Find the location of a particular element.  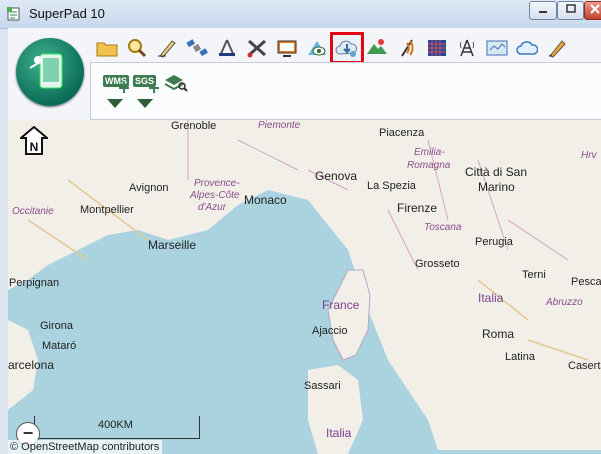

app-logo is located at coordinates (50, 72).